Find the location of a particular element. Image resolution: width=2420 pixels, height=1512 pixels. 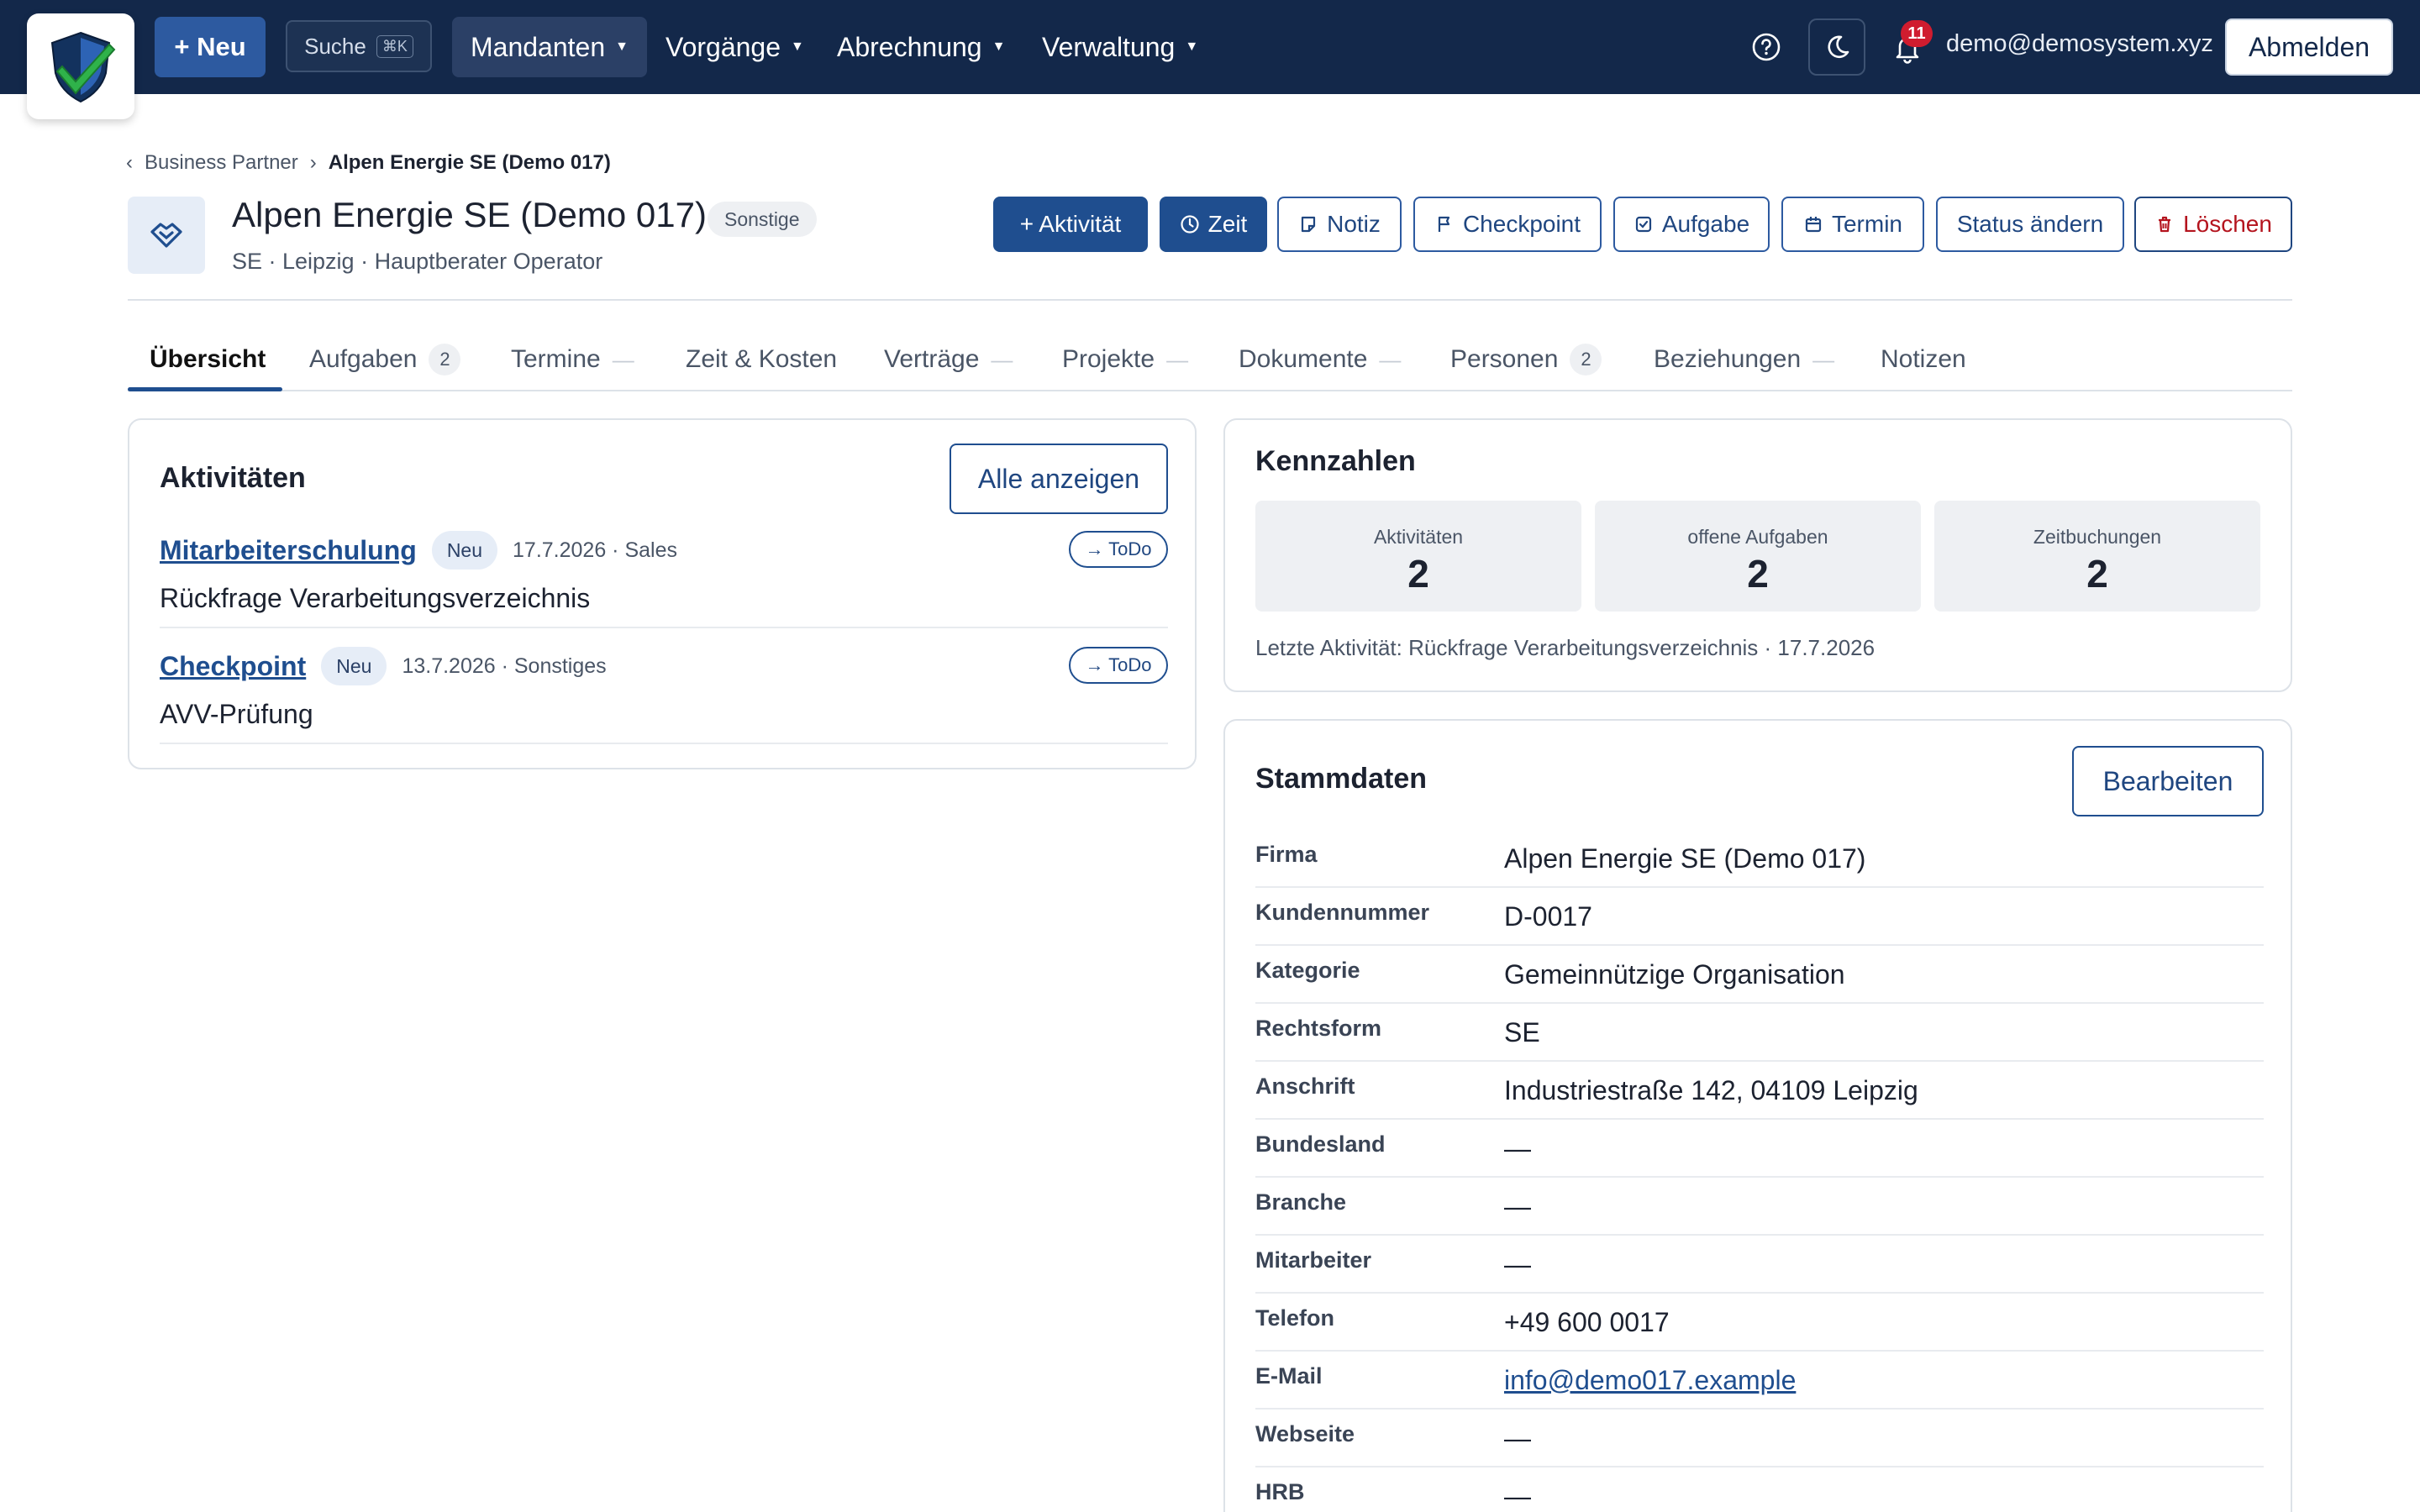

checkpoint-button: Checkpoint is located at coordinates (1507, 224).